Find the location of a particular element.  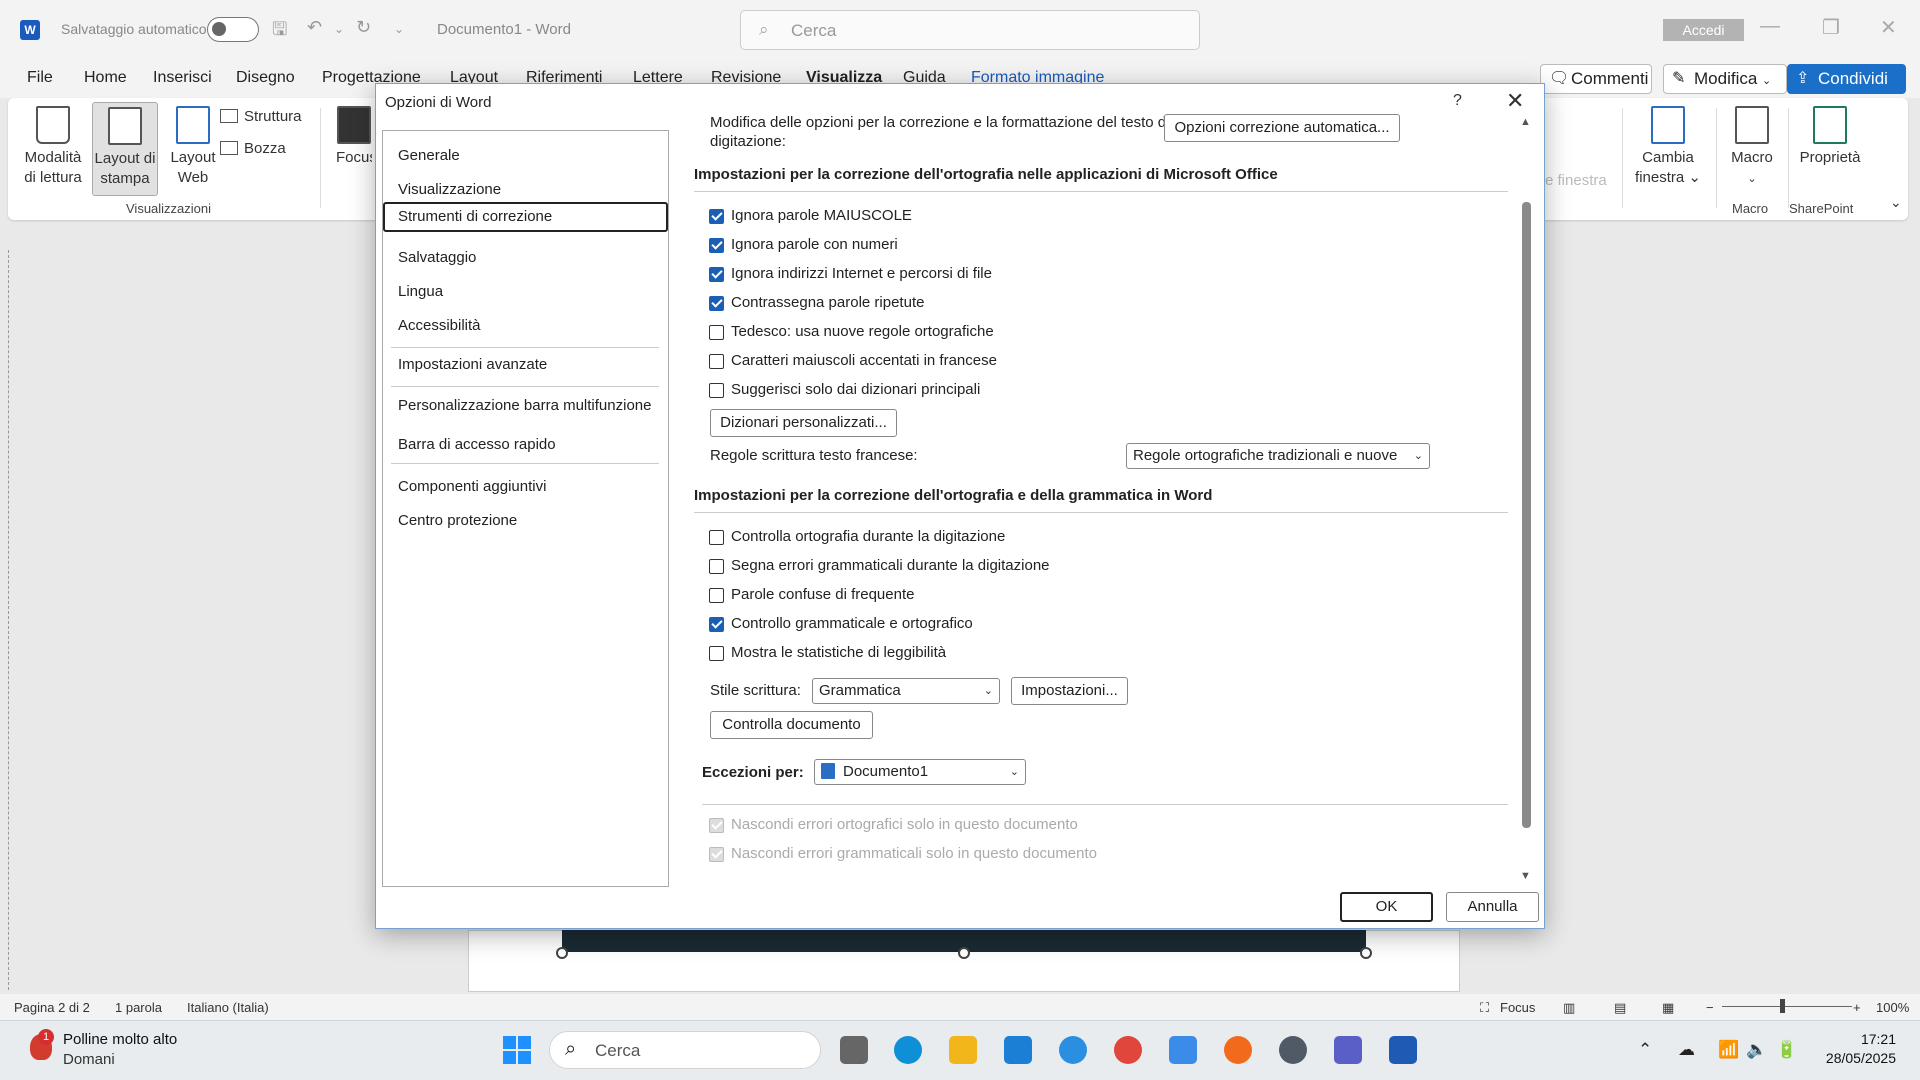

draft-button: Bozza is located at coordinates (253, 148).